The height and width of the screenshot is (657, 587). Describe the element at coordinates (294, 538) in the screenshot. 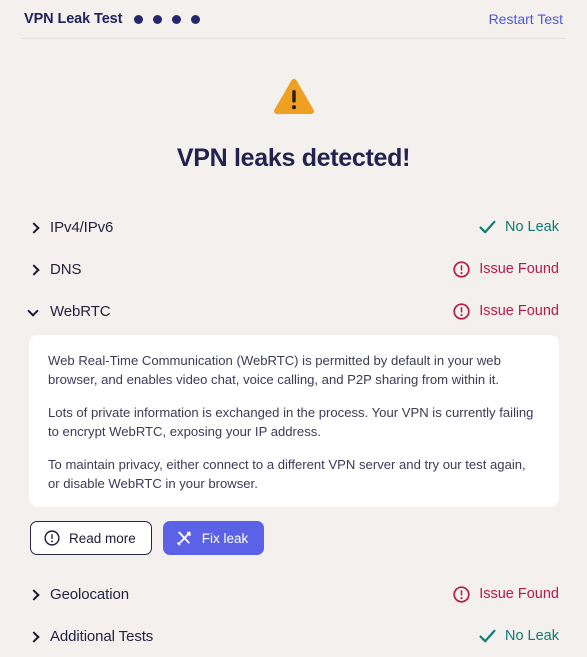

I see `webrtc-actions: Read more Fix leak` at that location.